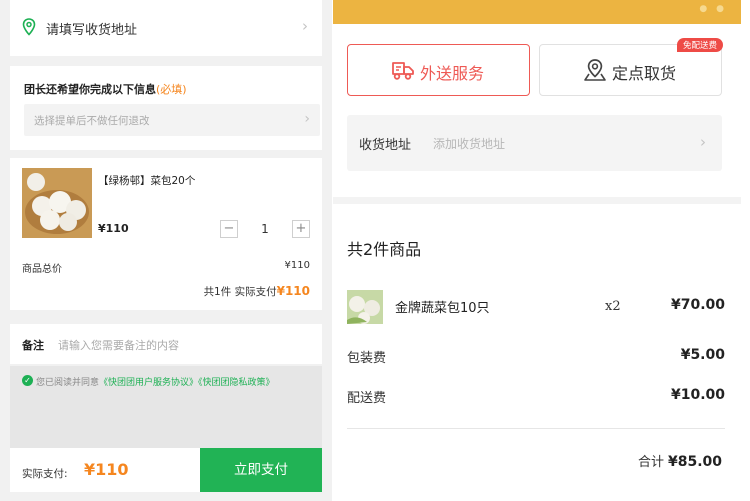 This screenshot has width=750, height=501. What do you see at coordinates (118, 345) in the screenshot?
I see `note-input: 请输入您需要备注的内容` at bounding box center [118, 345].